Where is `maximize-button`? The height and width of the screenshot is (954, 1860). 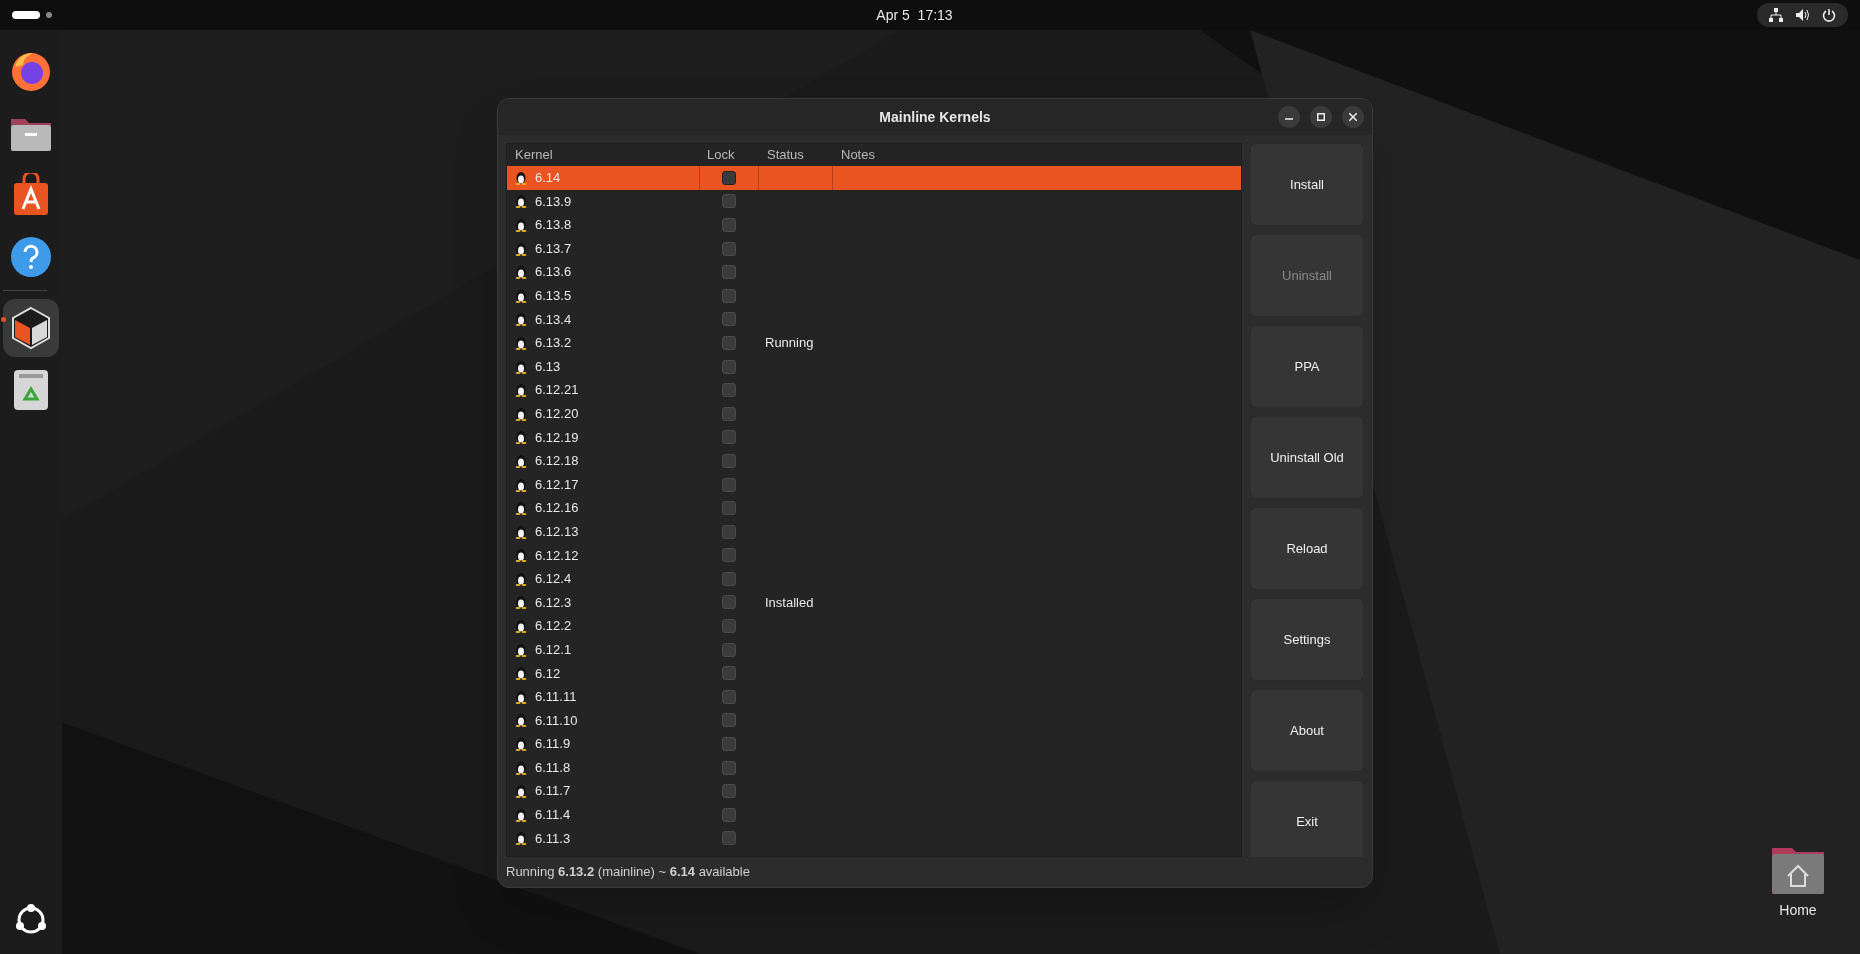
maximize-button is located at coordinates (1321, 117).